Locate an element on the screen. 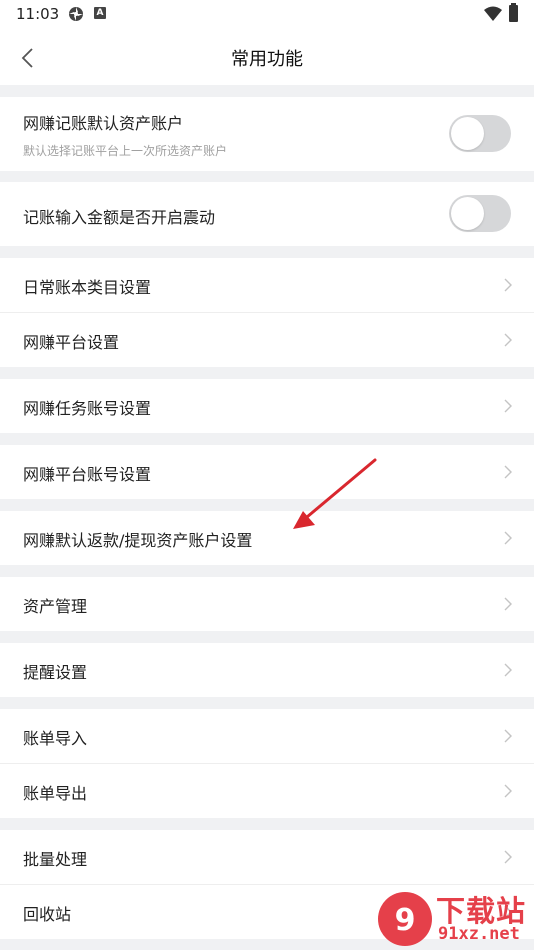  menu-row-asset-management: 资产管理 is located at coordinates (267, 604).